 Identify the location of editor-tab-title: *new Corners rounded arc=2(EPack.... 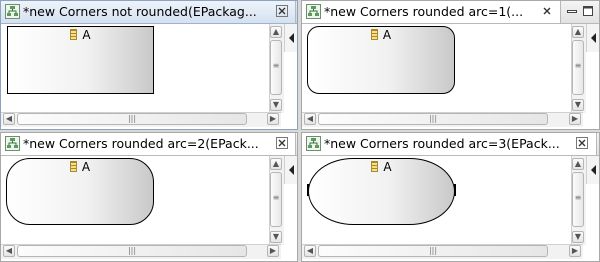
(141, 143).